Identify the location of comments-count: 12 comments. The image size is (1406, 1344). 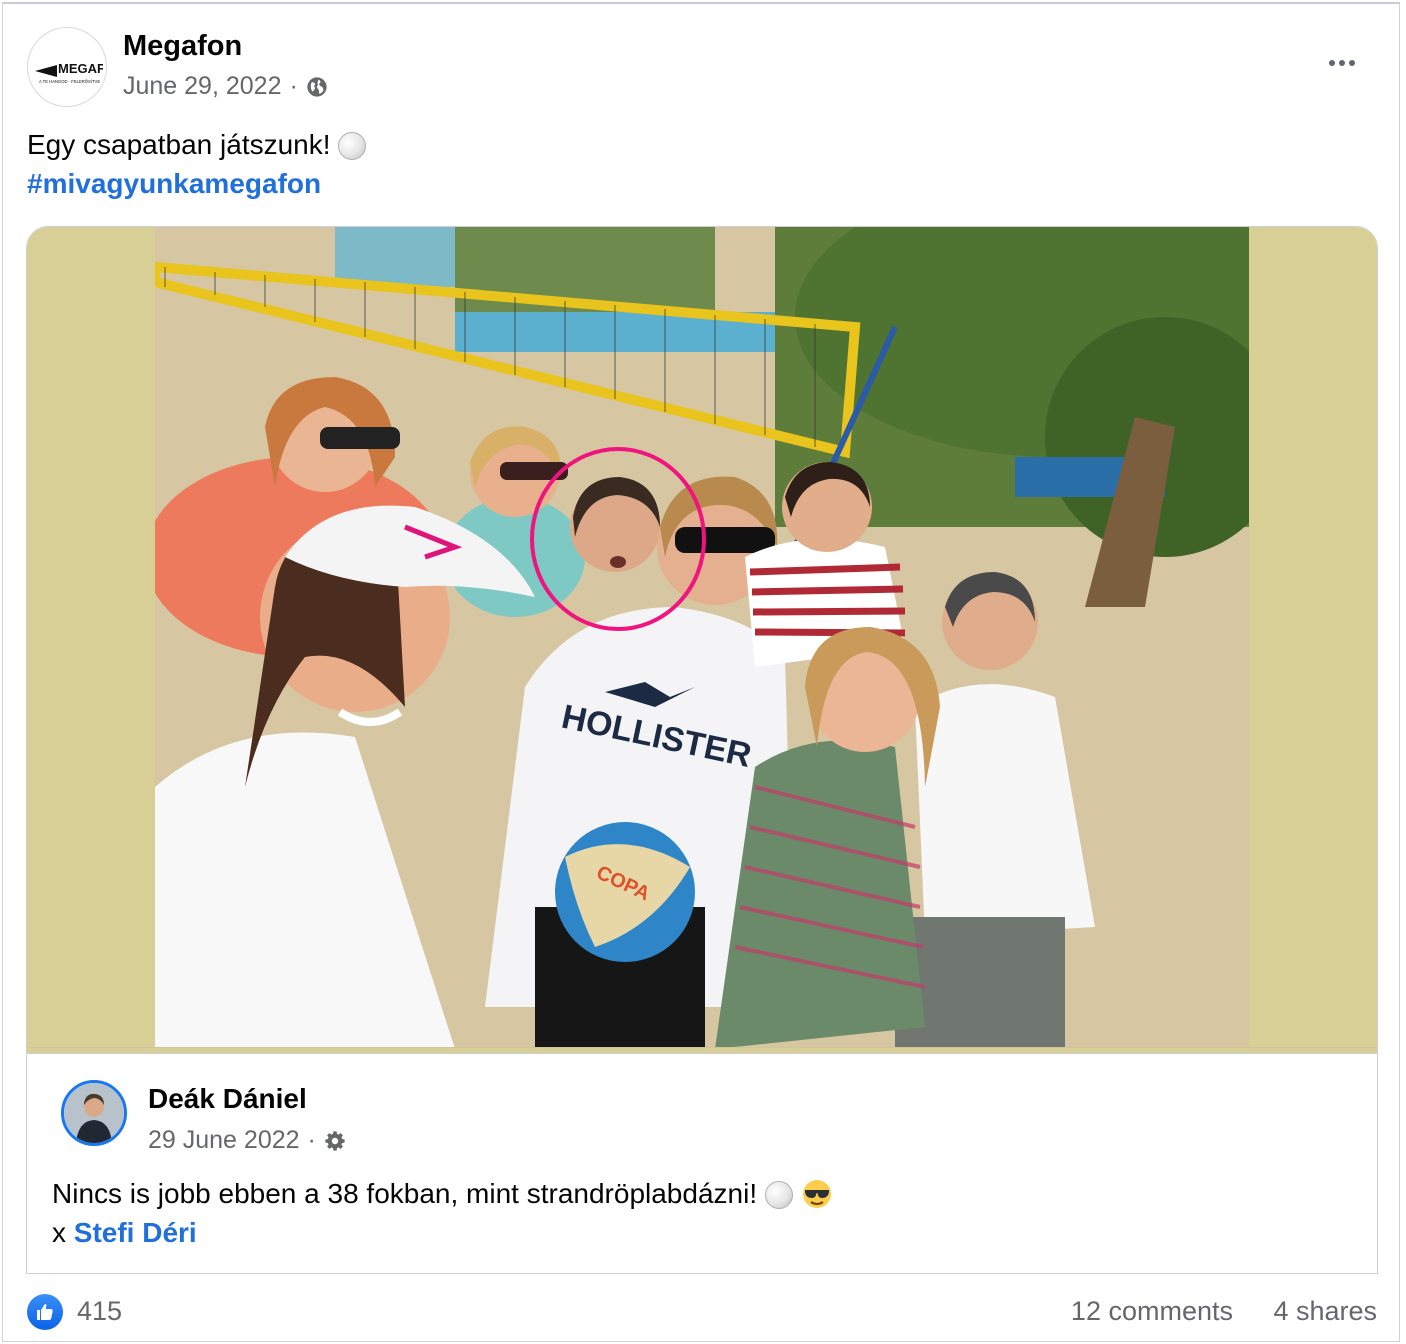
(1152, 1311).